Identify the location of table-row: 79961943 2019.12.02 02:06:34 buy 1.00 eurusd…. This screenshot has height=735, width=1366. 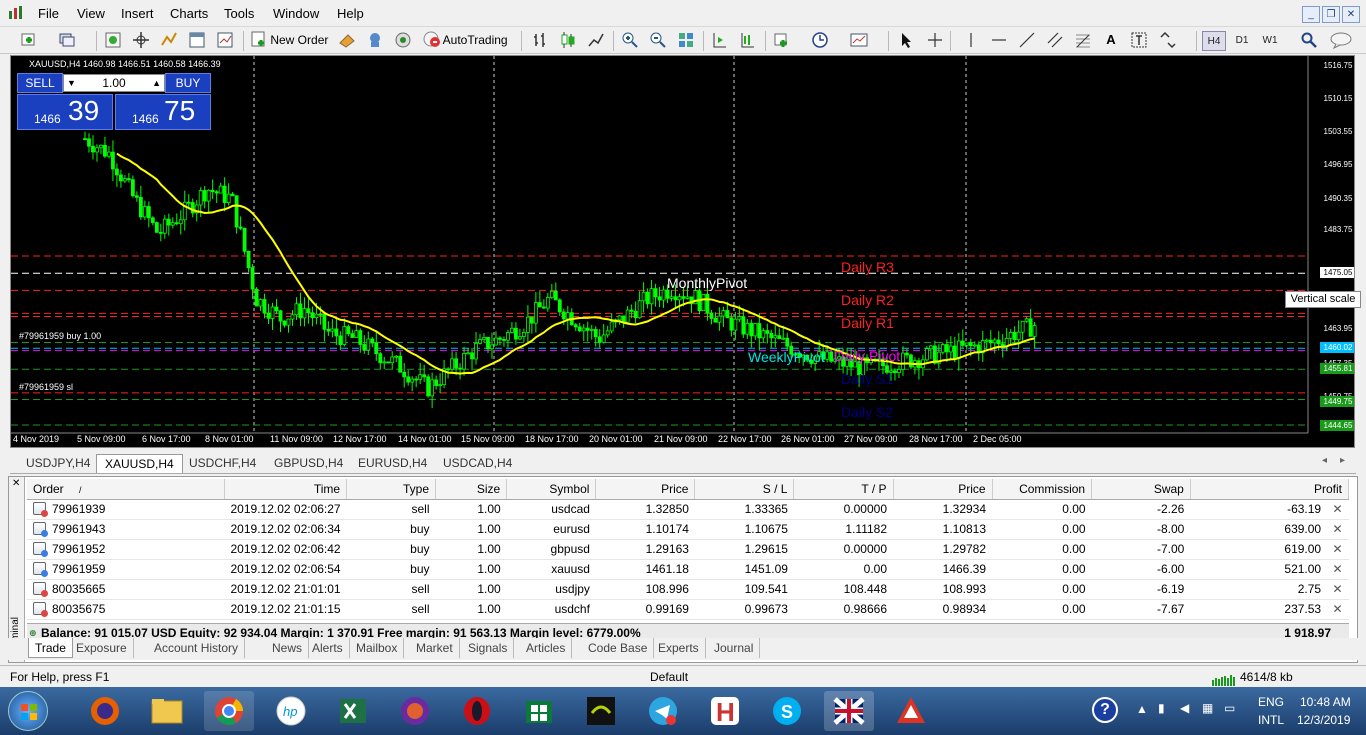
(688, 529).